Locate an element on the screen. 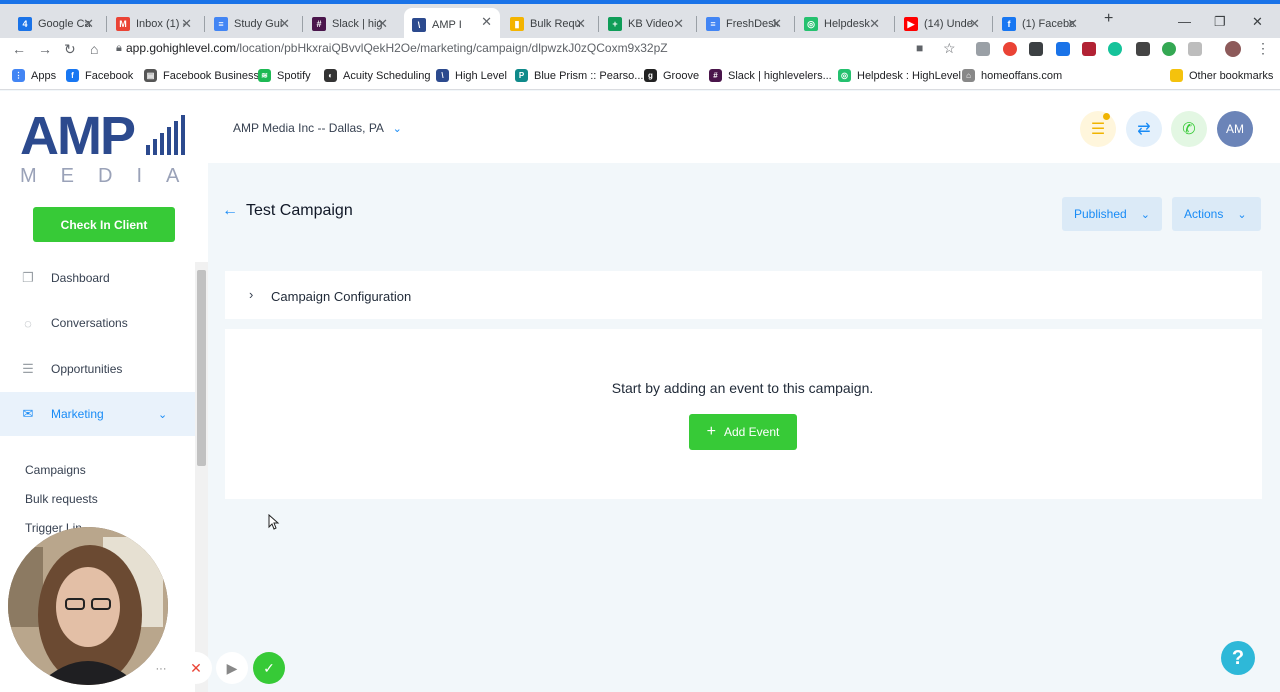 This screenshot has width=1280, height=692. bookmark-item: ⋮ Apps is located at coordinates (34, 75).